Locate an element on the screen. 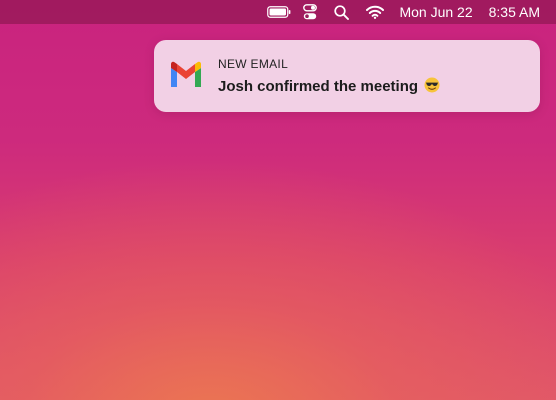 The image size is (556, 400). notification-title: NEW EMAIL is located at coordinates (253, 64).